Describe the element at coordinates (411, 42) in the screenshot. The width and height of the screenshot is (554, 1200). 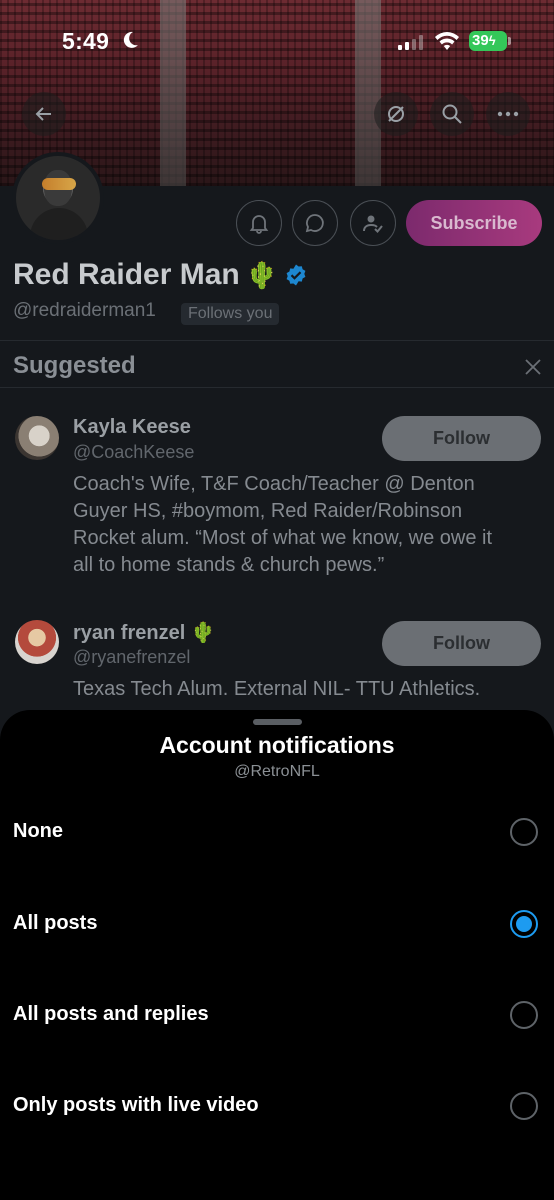
I see `signal-icon` at that location.